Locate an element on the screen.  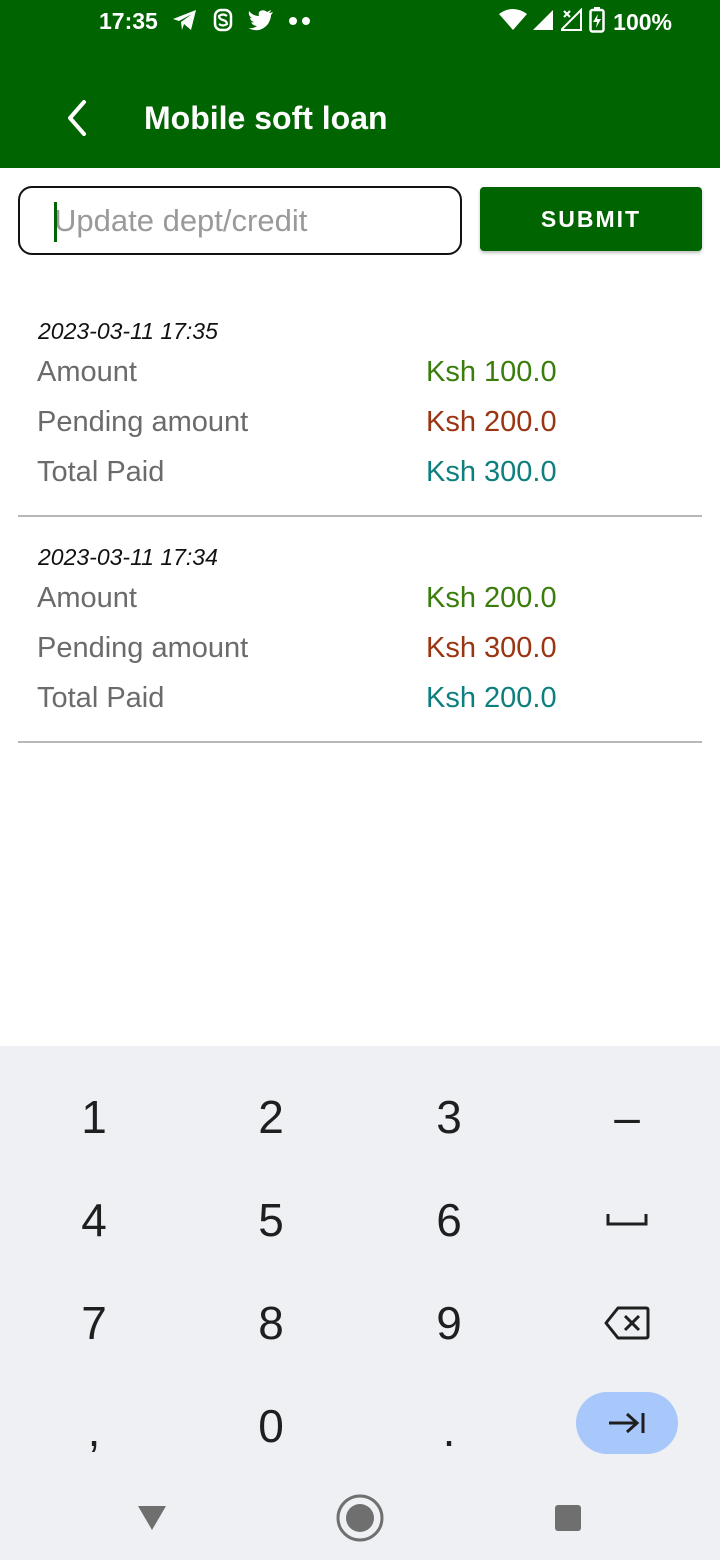
battery-charging-icon is located at coordinates (597, 22).